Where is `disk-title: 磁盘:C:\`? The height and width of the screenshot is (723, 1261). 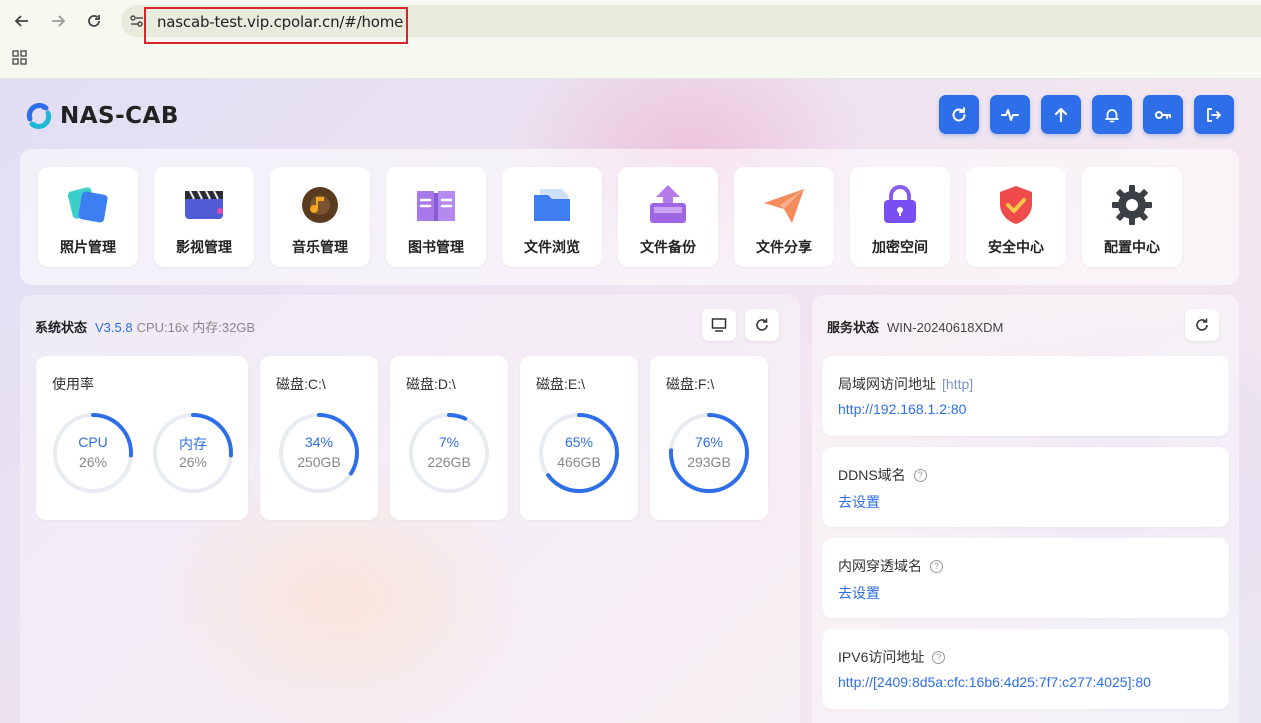 disk-title: 磁盘:C:\ is located at coordinates (301, 384).